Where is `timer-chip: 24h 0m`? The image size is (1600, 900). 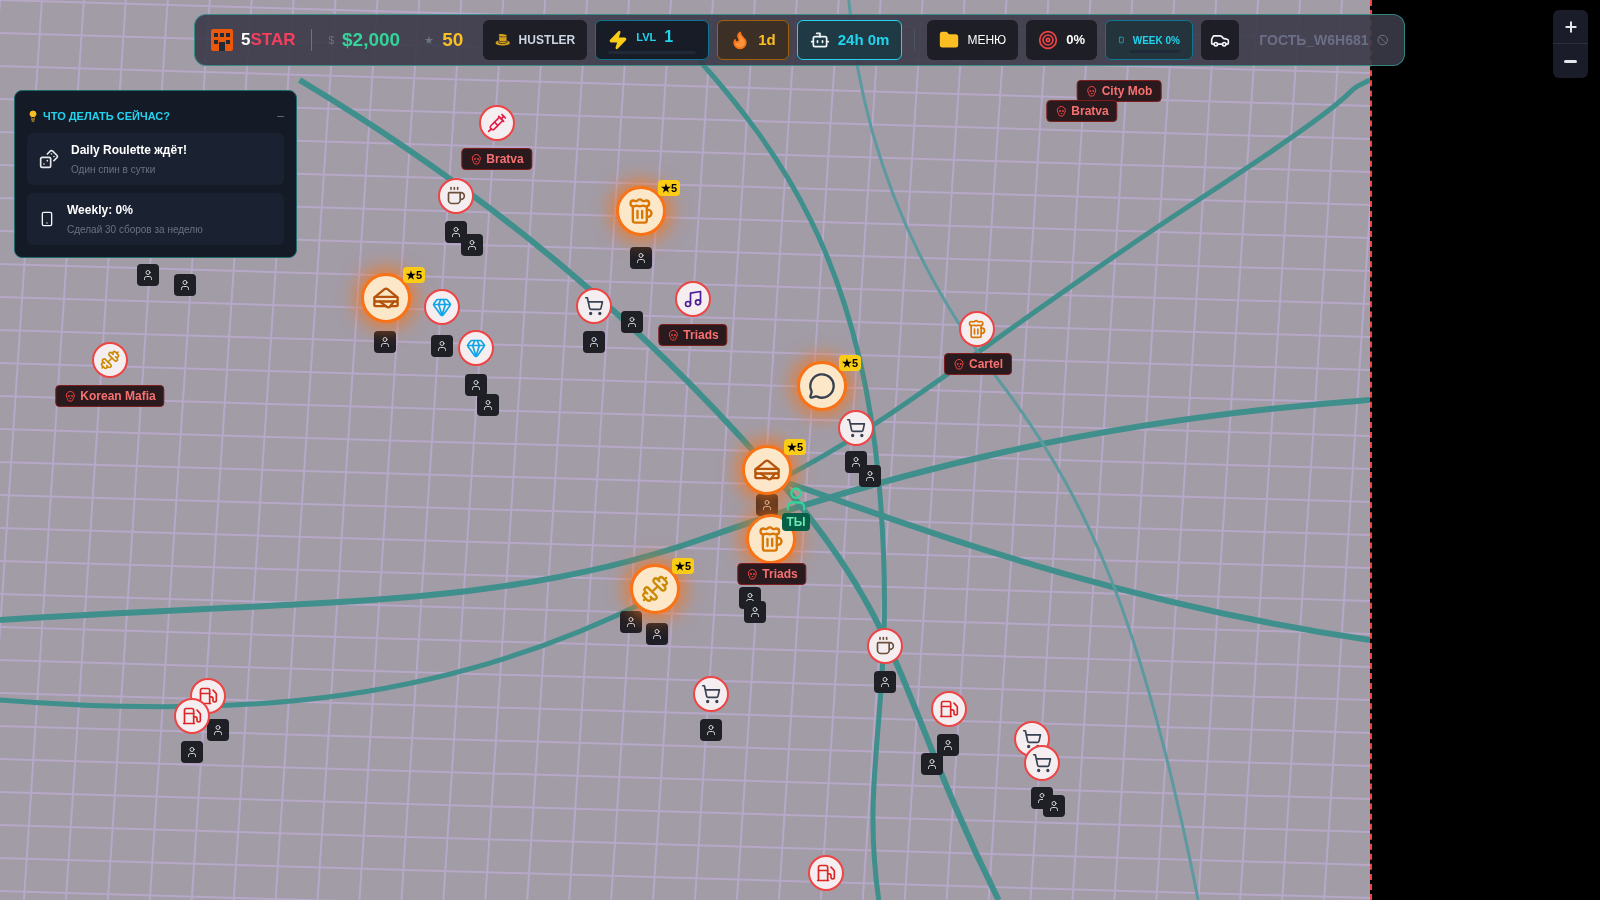 timer-chip: 24h 0m is located at coordinates (849, 40).